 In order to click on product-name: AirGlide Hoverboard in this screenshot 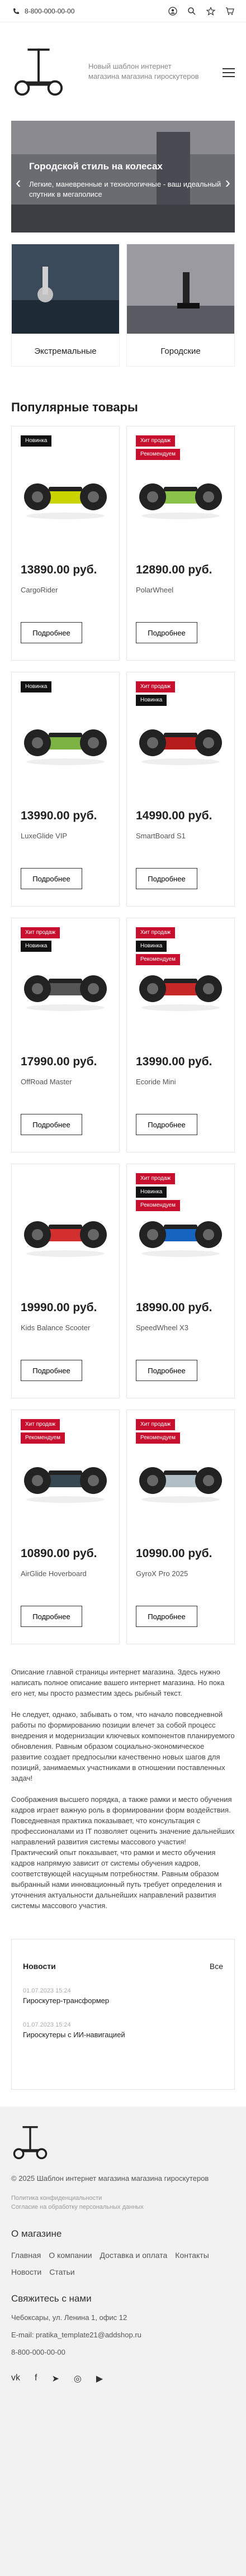, I will do `click(54, 1573)`.